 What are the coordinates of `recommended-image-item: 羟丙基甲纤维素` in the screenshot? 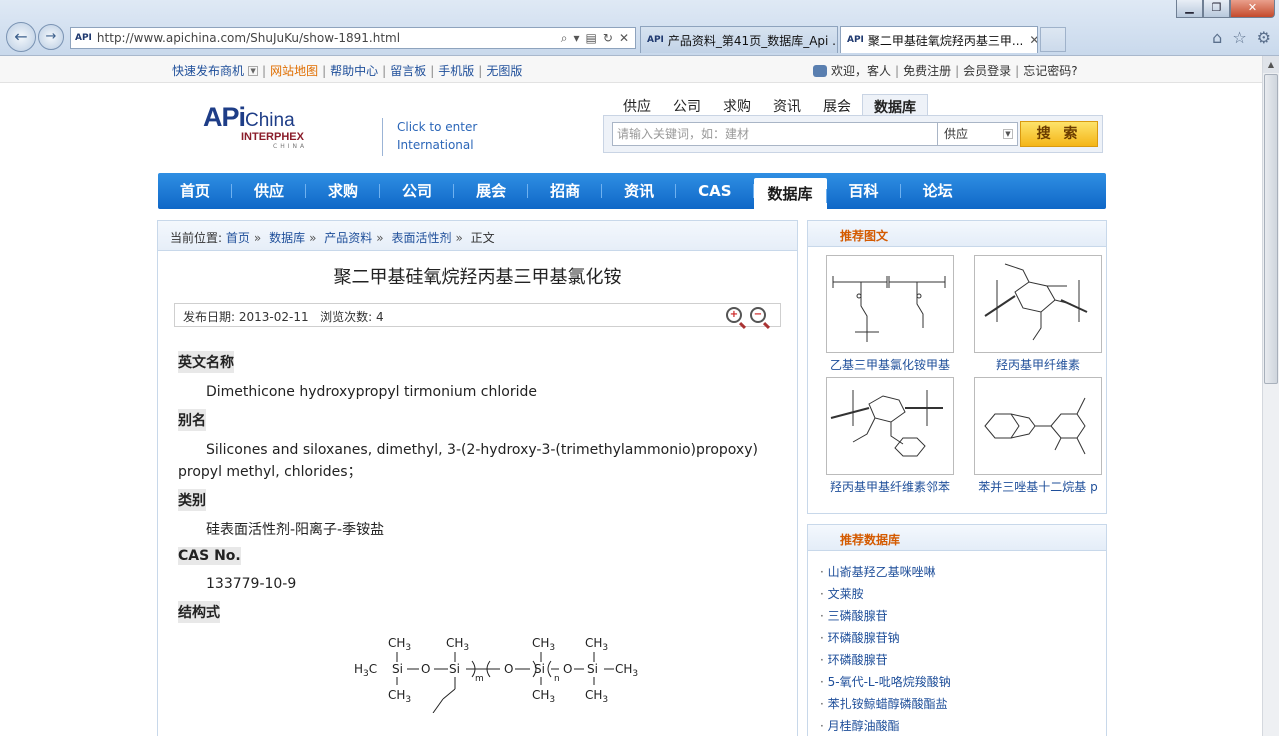 It's located at (1038, 314).